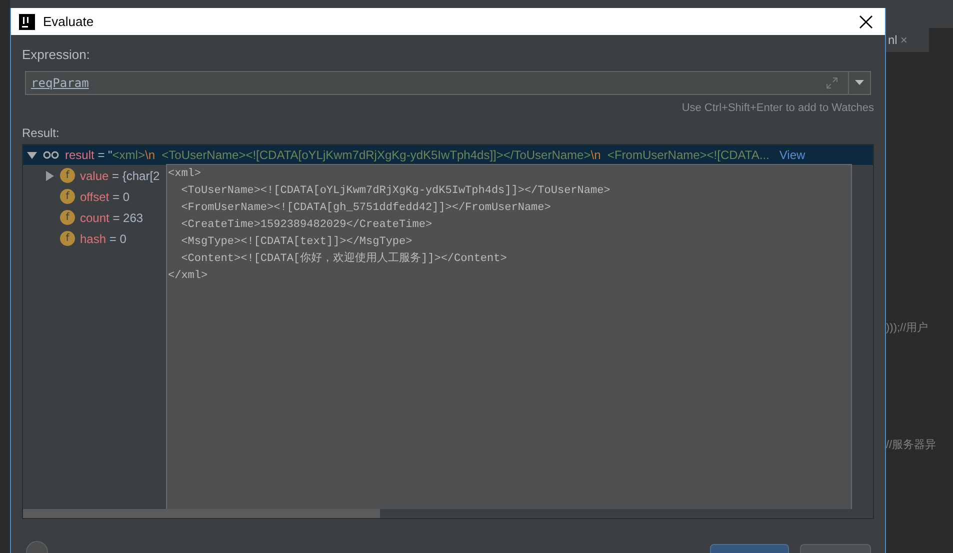  I want to click on view-link: View, so click(792, 155).